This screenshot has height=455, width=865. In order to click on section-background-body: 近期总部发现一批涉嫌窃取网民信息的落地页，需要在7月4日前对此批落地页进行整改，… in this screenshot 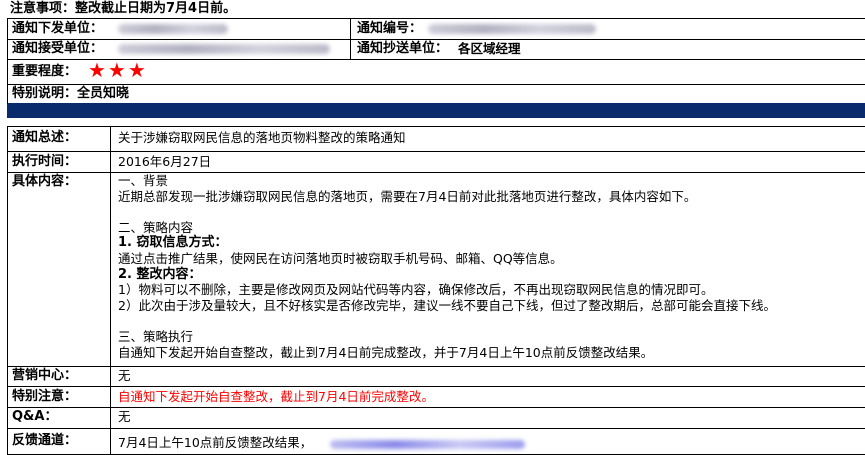, I will do `click(407, 196)`.